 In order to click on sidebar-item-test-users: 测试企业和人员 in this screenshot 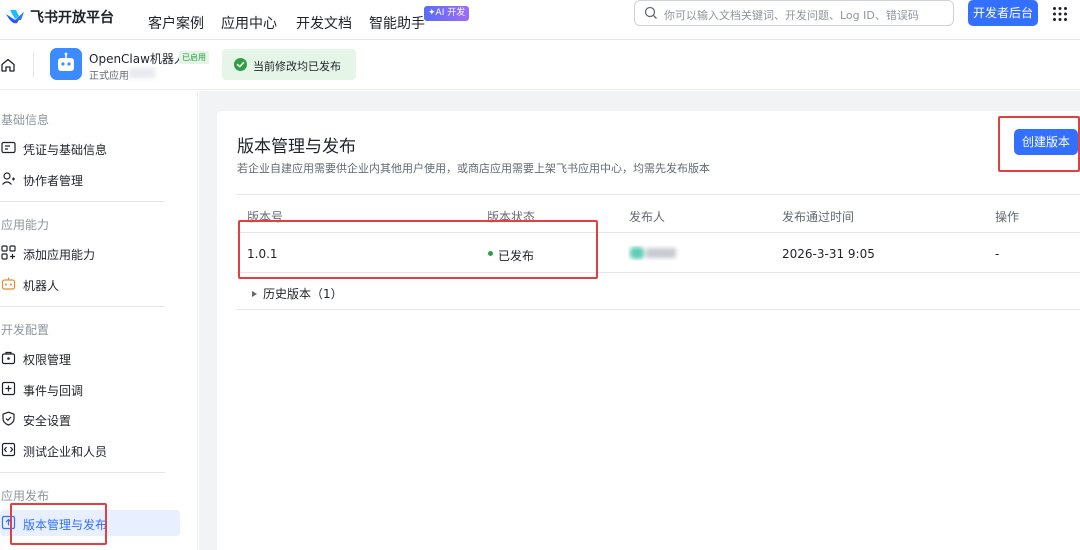, I will do `click(90, 450)`.